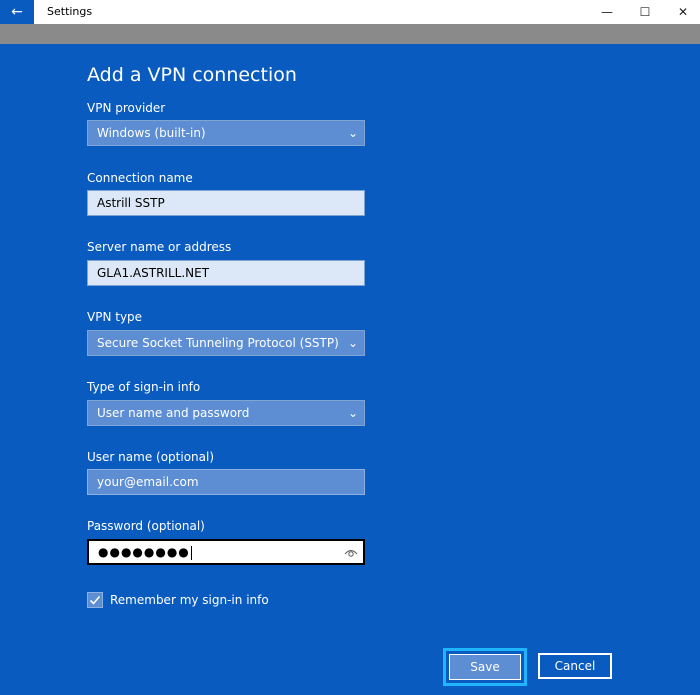 The image size is (700, 695). Describe the element at coordinates (226, 482) in the screenshot. I see `username-input: your@email.com` at that location.